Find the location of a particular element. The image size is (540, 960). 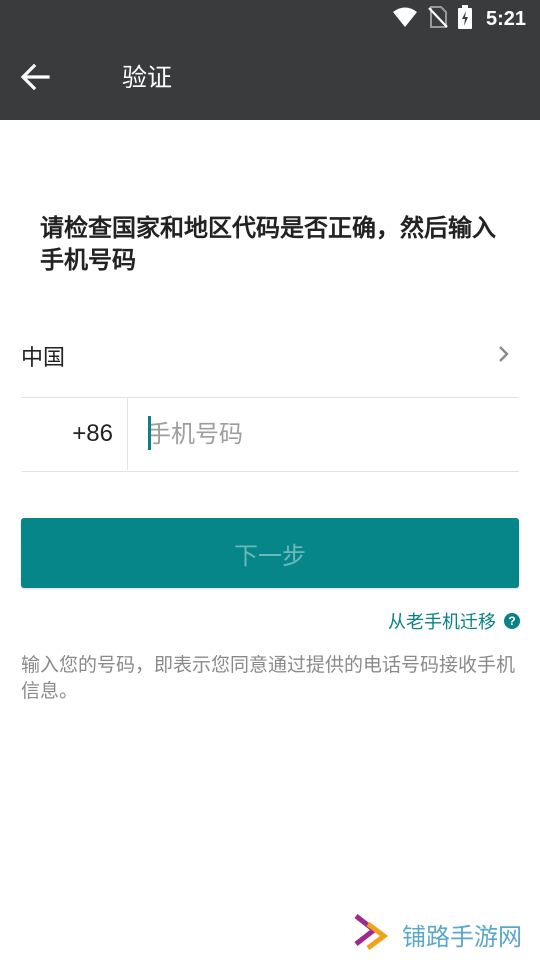

country-selector: 中国 is located at coordinates (270, 356).